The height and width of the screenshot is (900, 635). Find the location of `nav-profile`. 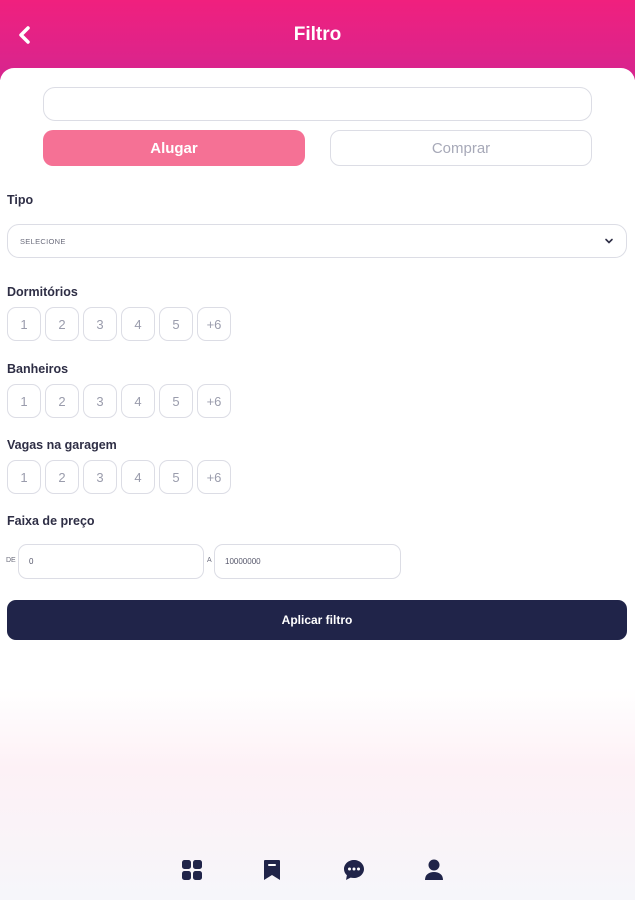

nav-profile is located at coordinates (434, 870).